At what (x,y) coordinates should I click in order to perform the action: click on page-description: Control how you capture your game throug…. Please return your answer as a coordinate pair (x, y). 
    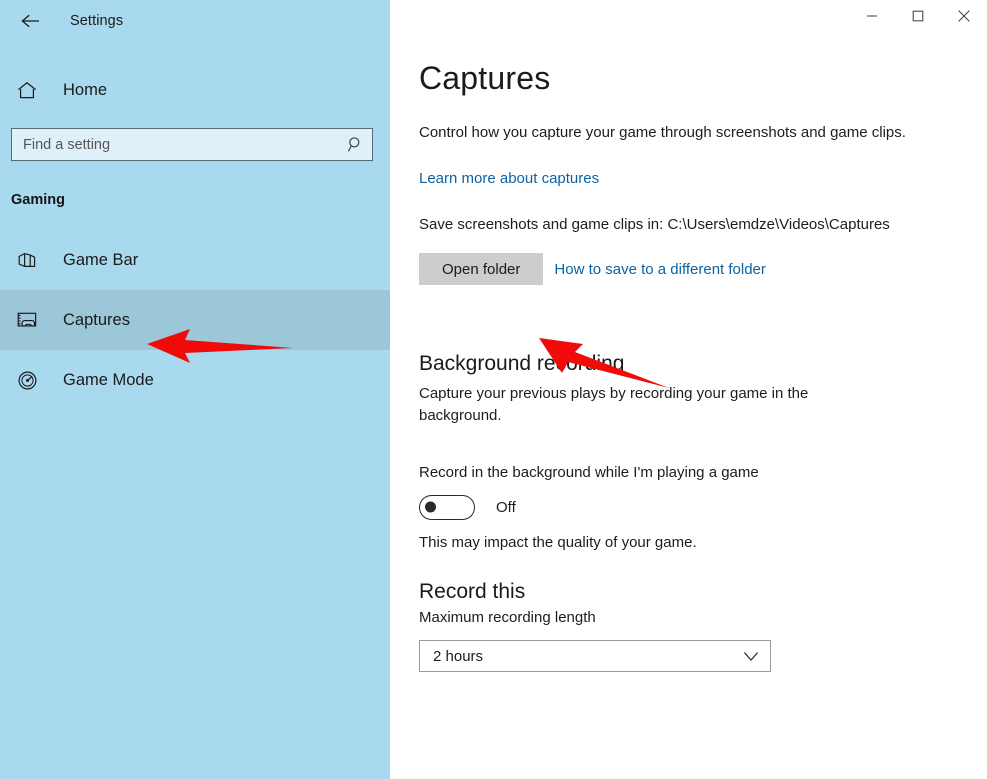
    Looking at the image, I should click on (662, 132).